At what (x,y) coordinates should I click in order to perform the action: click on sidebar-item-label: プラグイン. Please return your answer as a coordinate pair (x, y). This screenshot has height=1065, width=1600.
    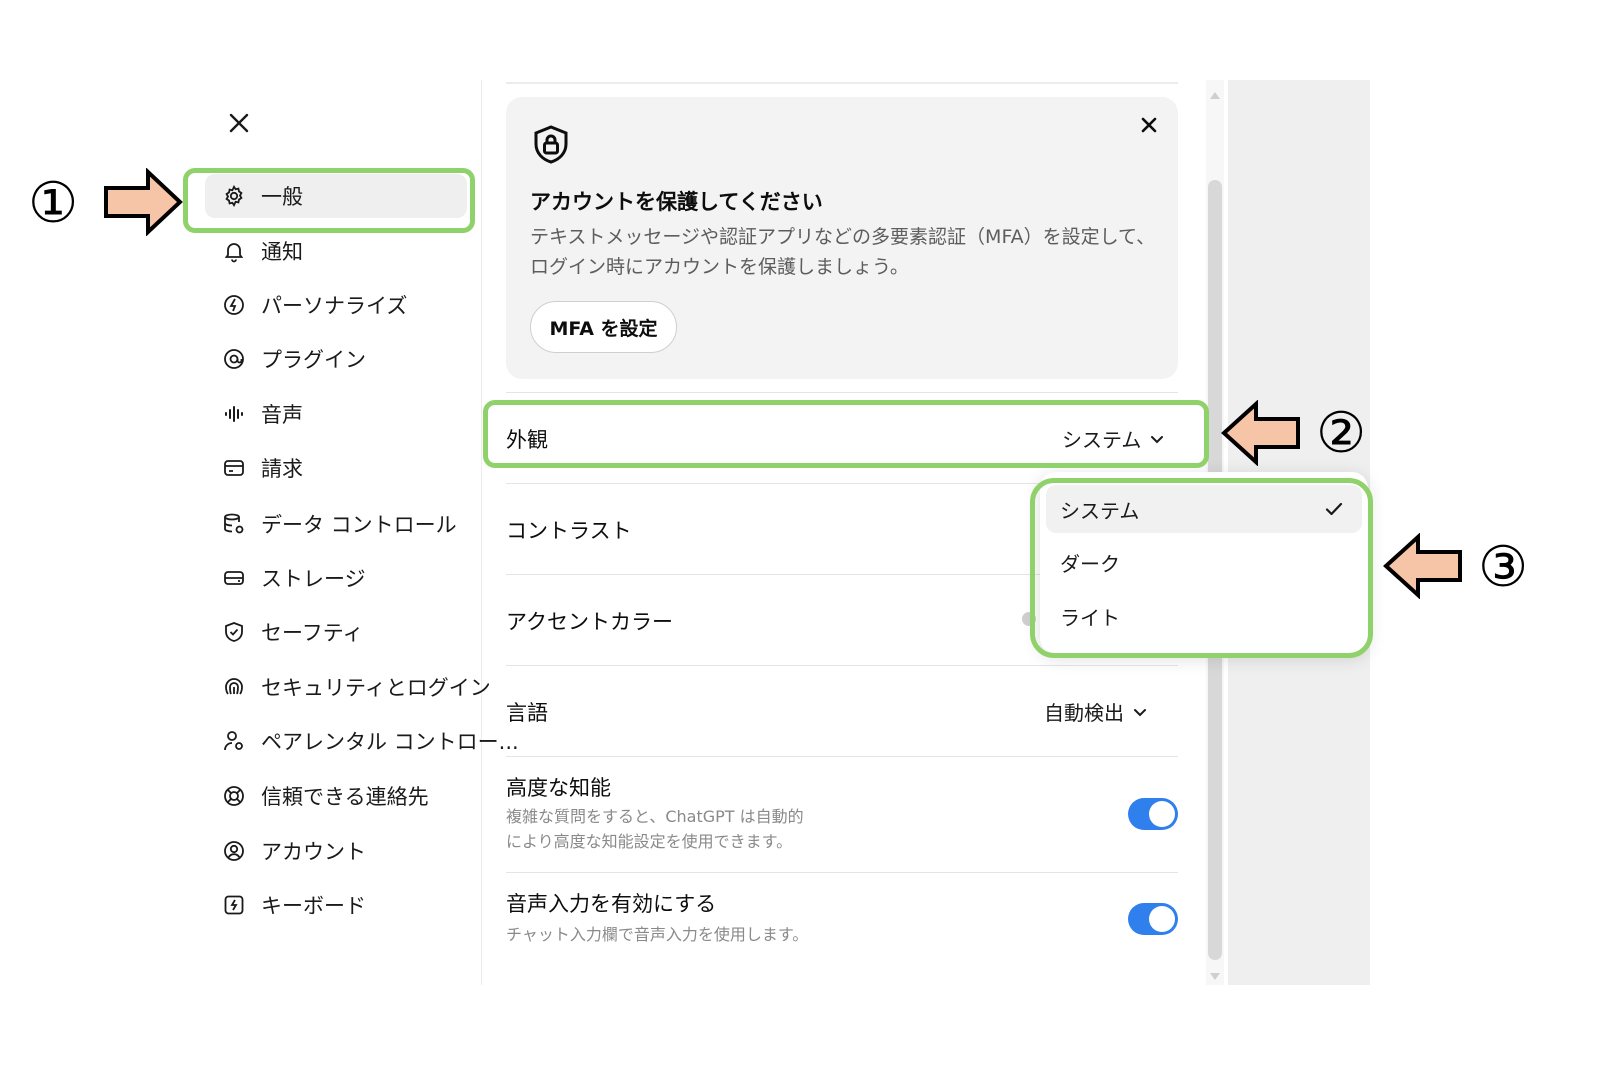
    Looking at the image, I should click on (313, 360).